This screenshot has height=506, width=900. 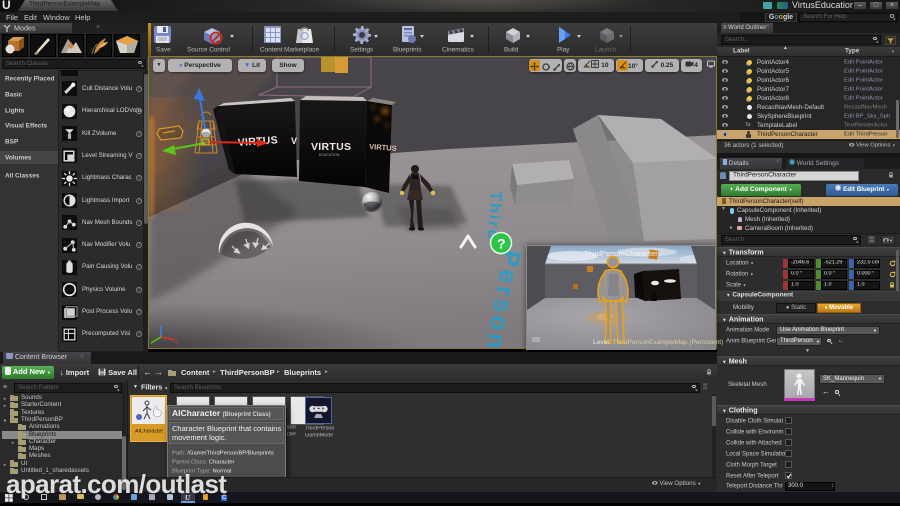 I want to click on svg-text: ThirdPersonCharacter, so click(x=621, y=253).